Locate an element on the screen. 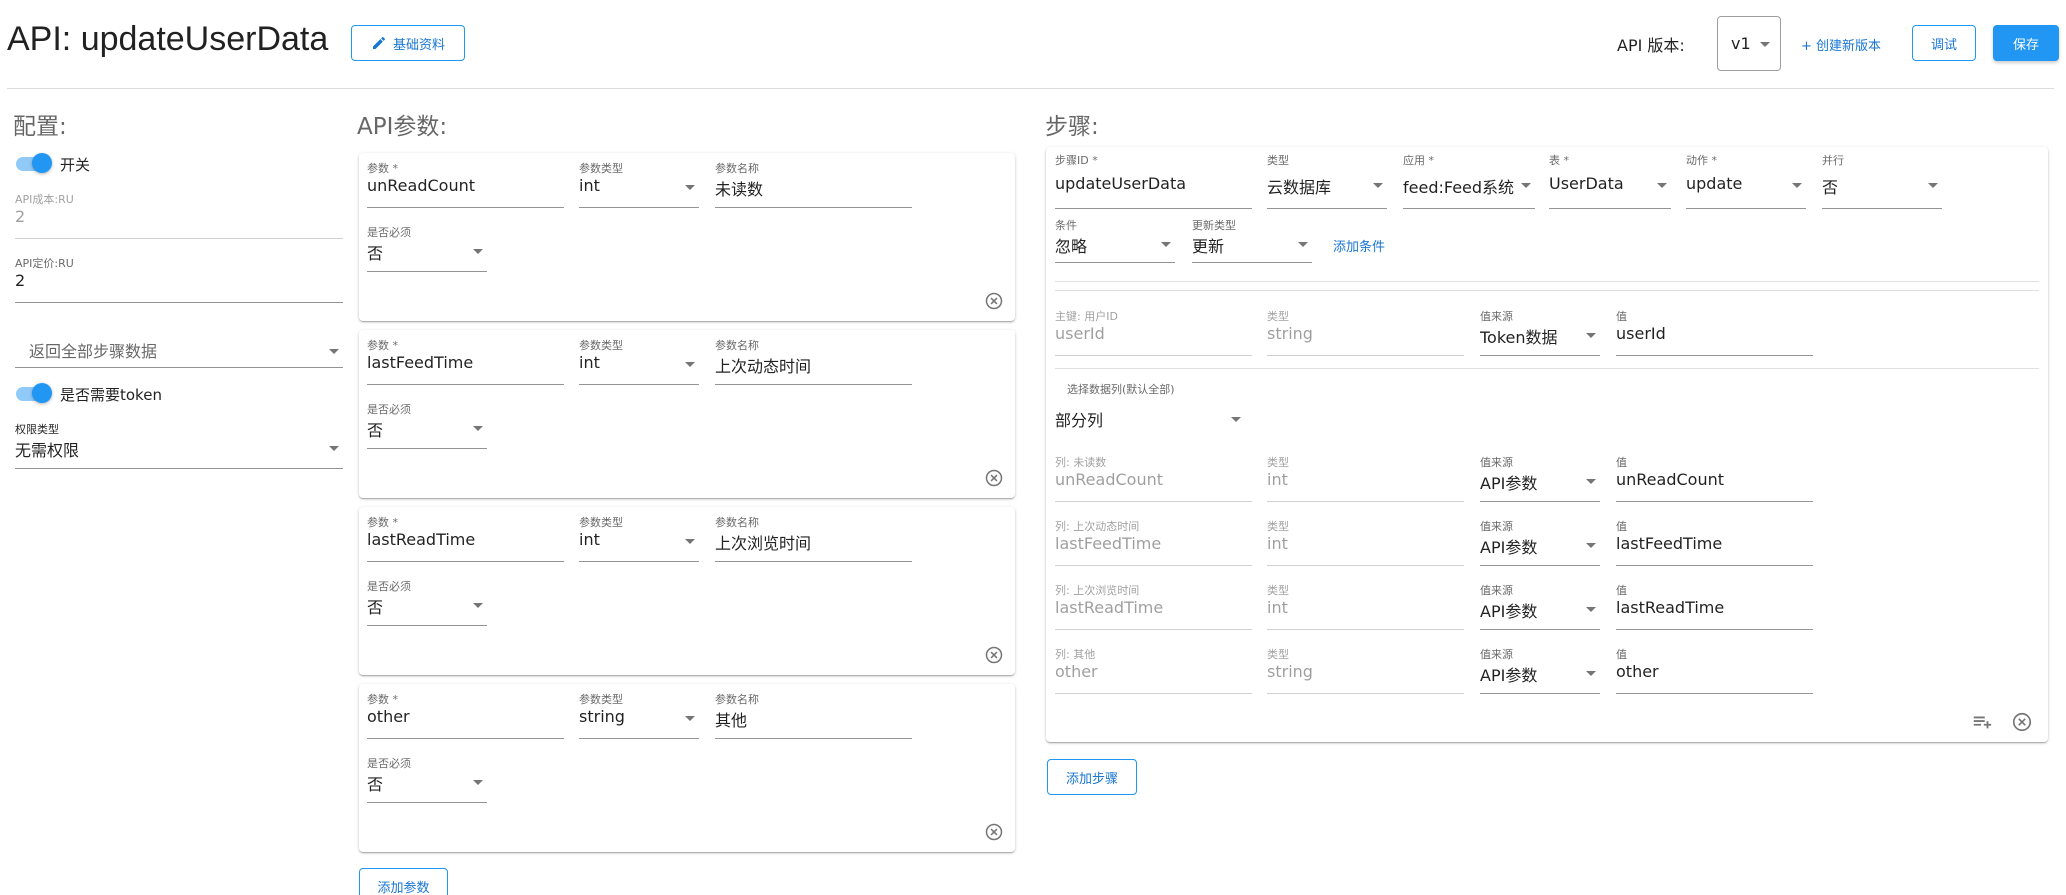  update-type-select: 更新类型 更新 is located at coordinates (1252, 240).